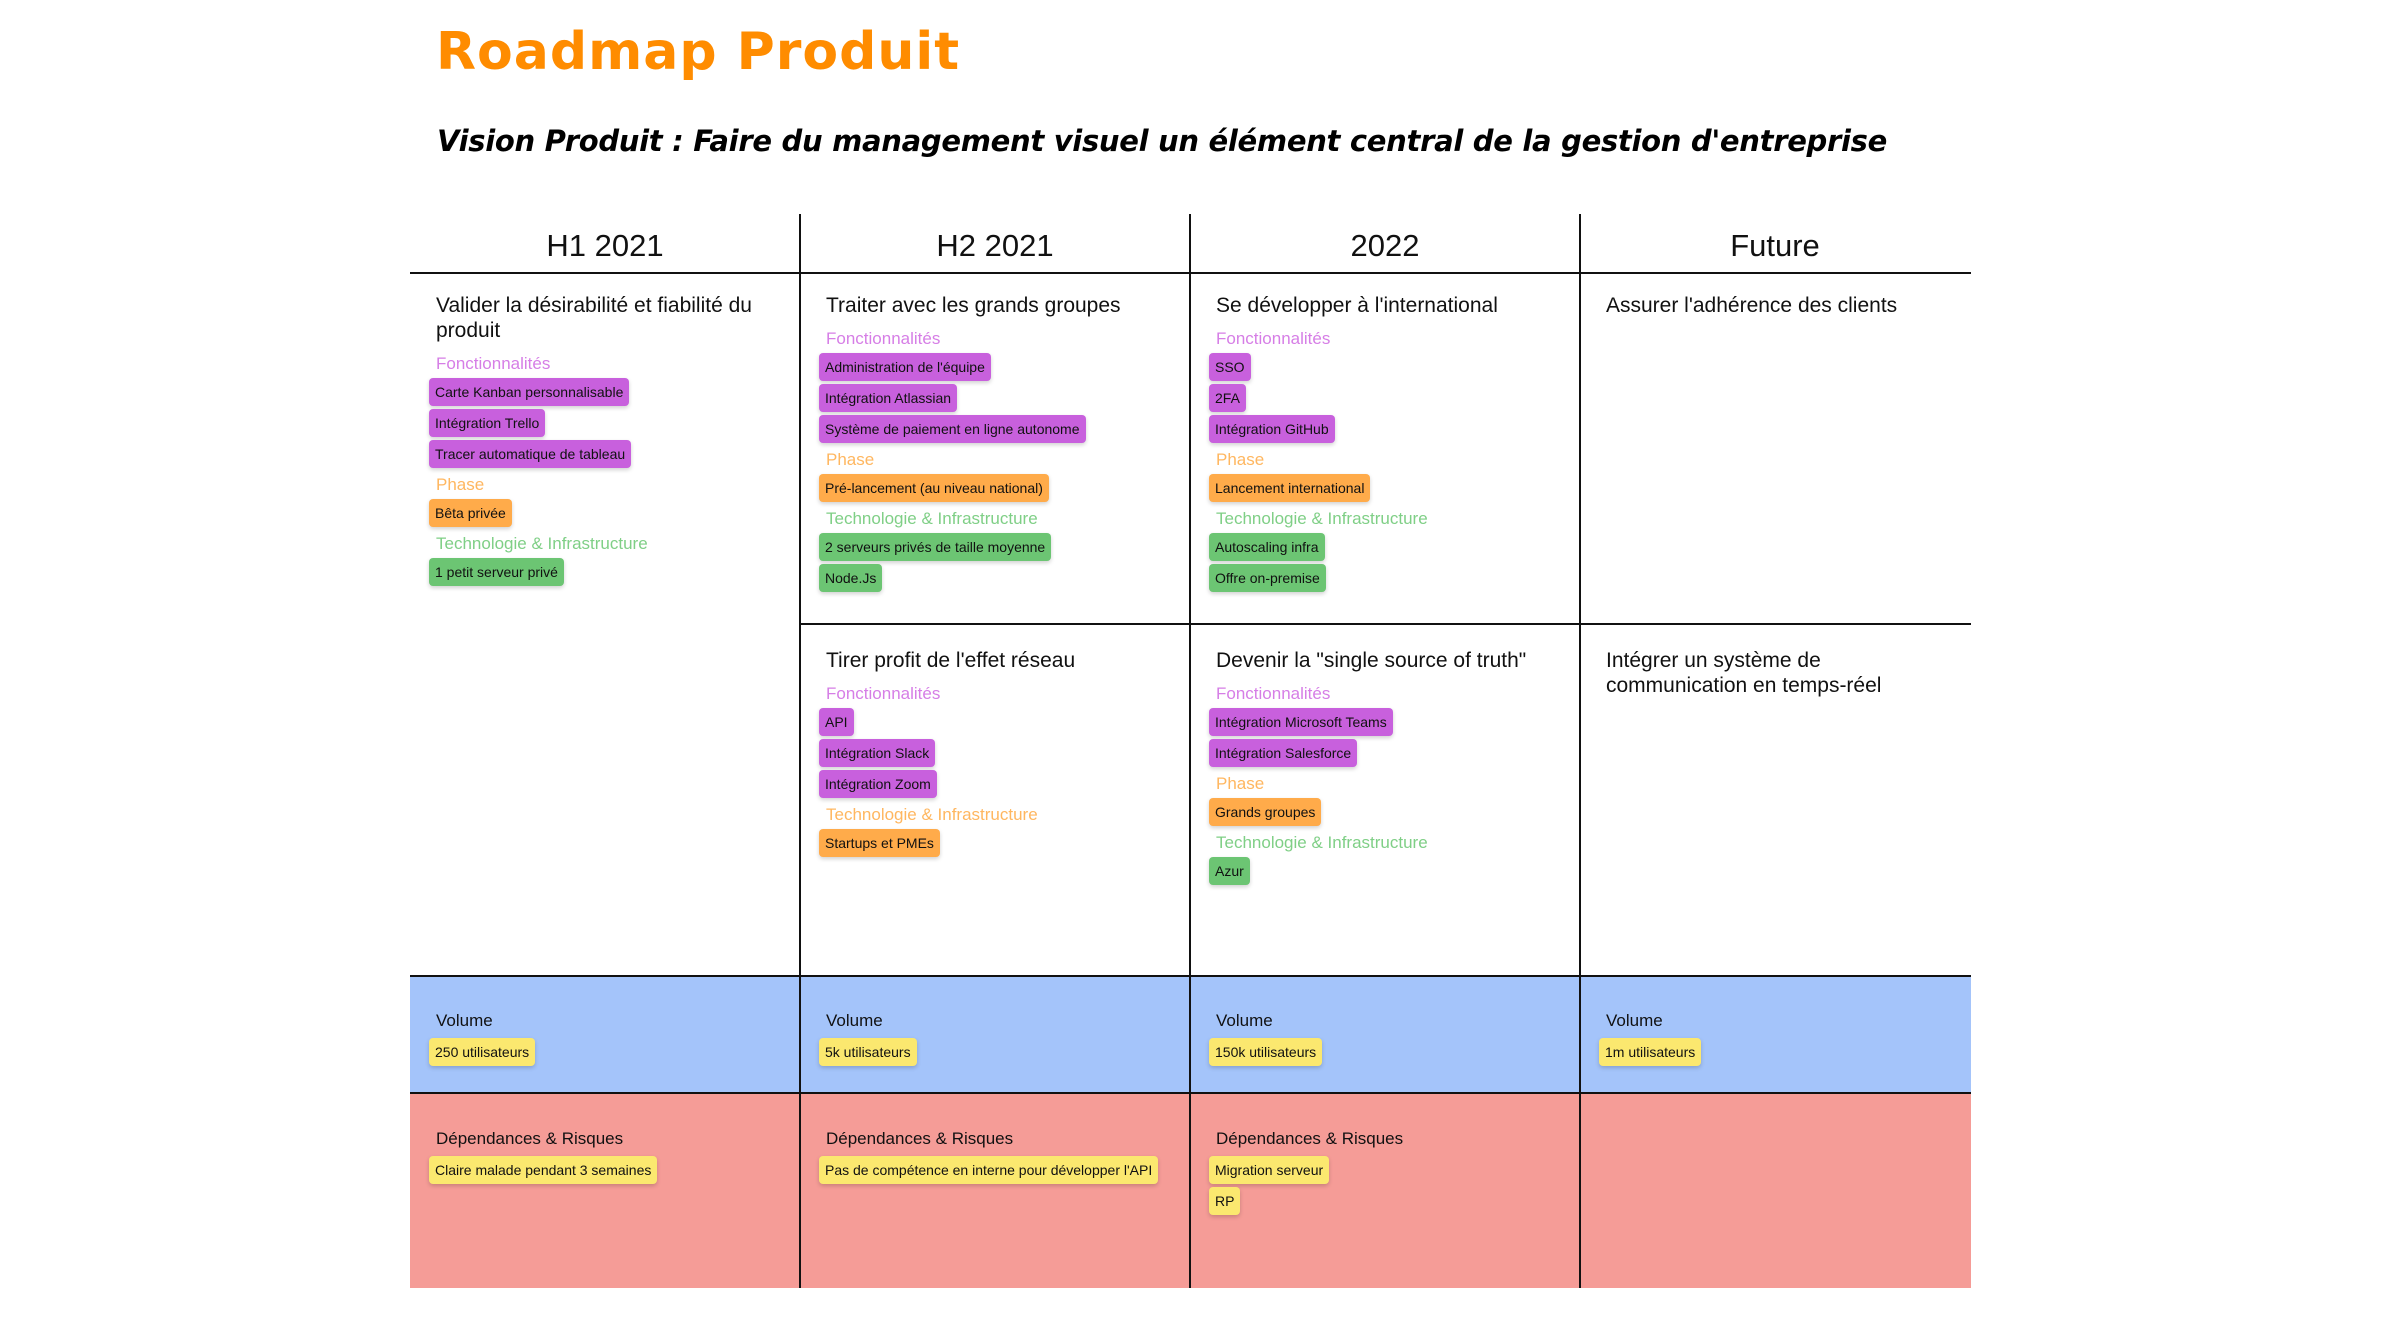 The width and height of the screenshot is (2400, 1327). I want to click on phase-tag: Grands groupes, so click(1265, 812).